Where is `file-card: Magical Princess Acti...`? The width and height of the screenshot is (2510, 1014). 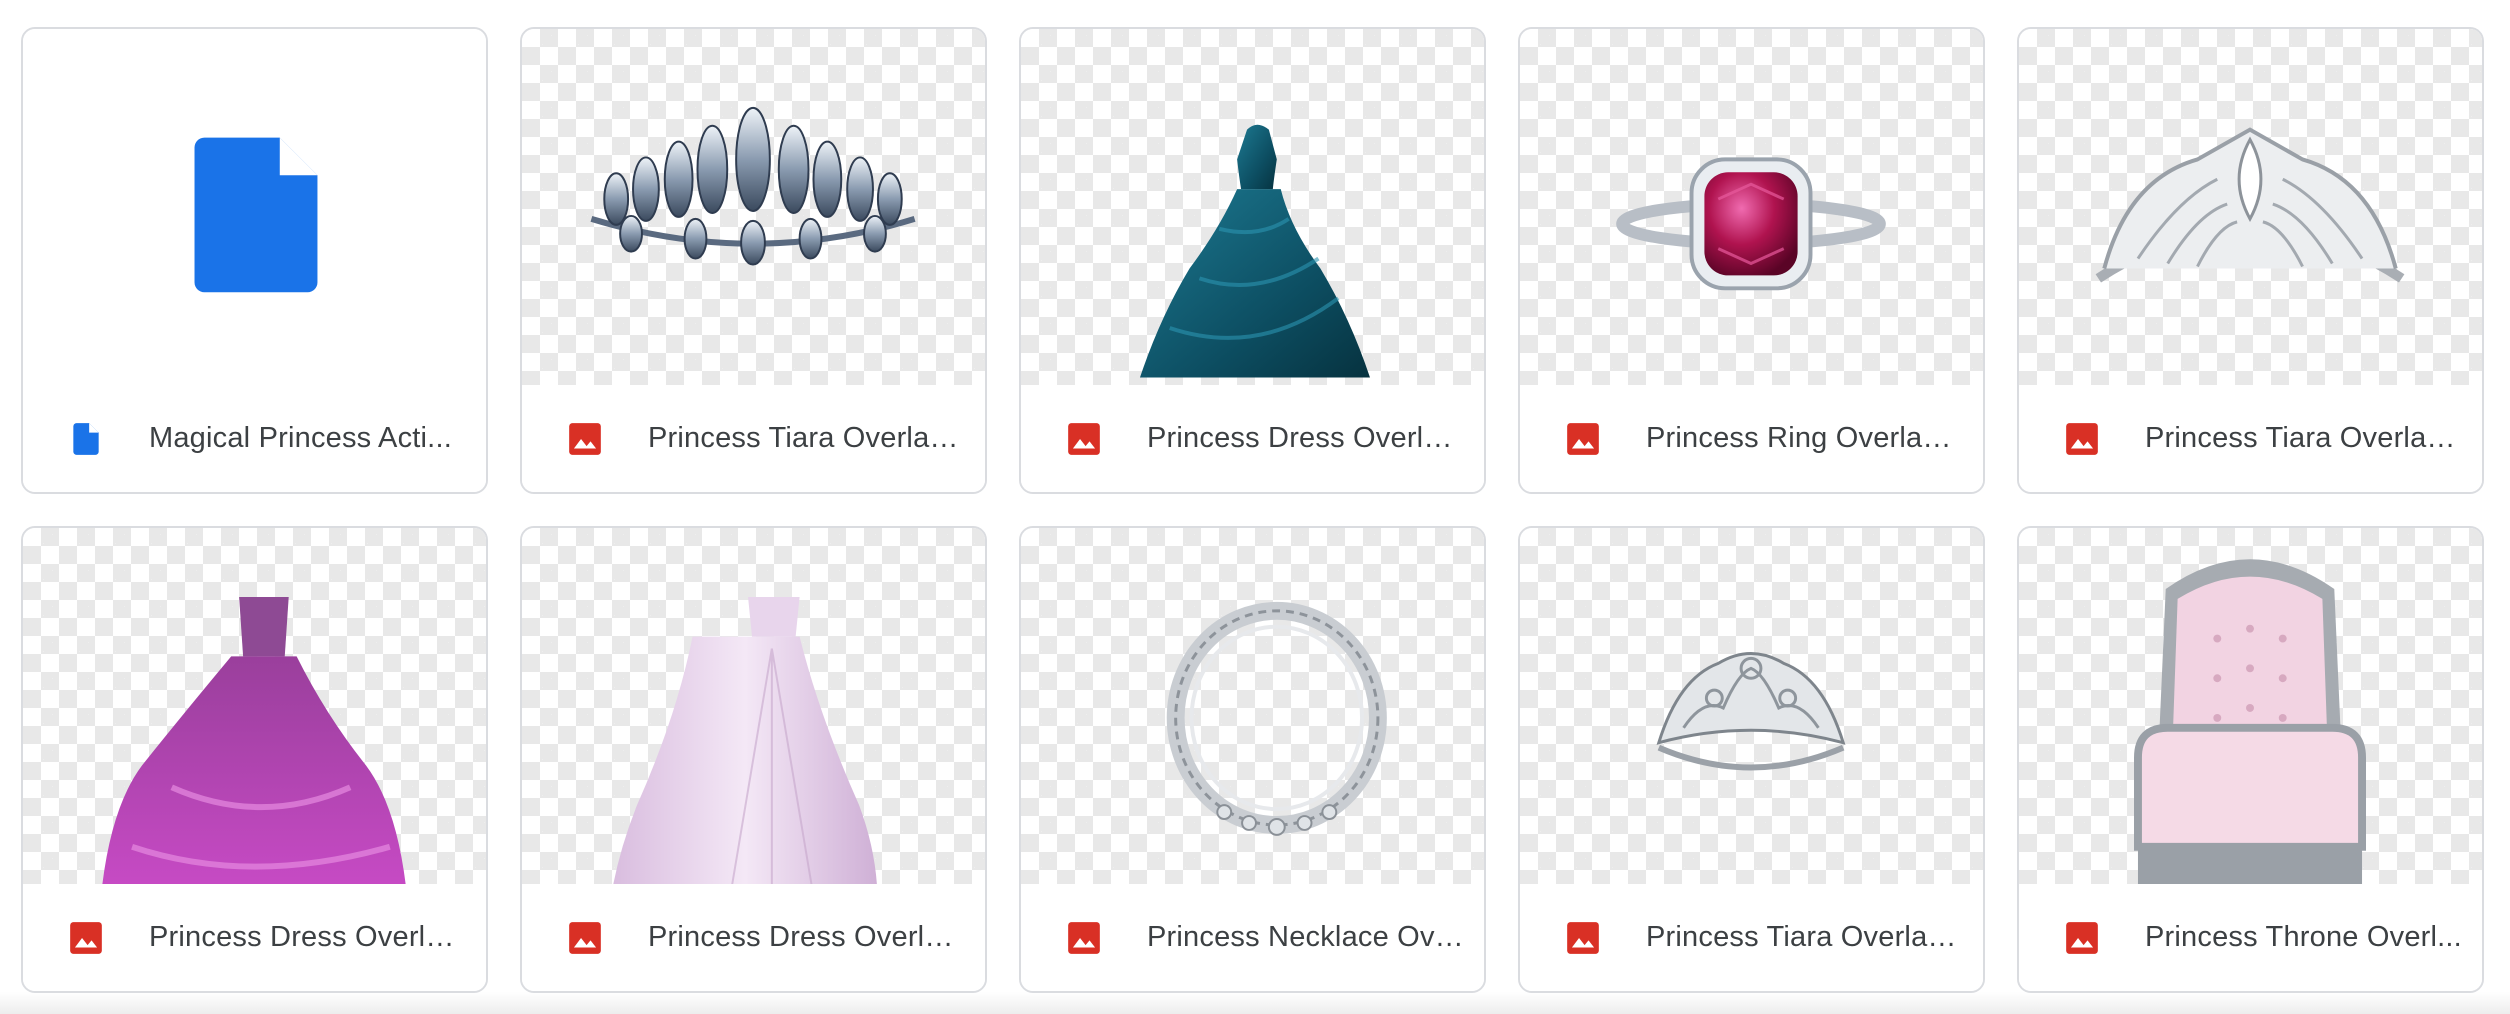 file-card: Magical Princess Acti... is located at coordinates (254, 260).